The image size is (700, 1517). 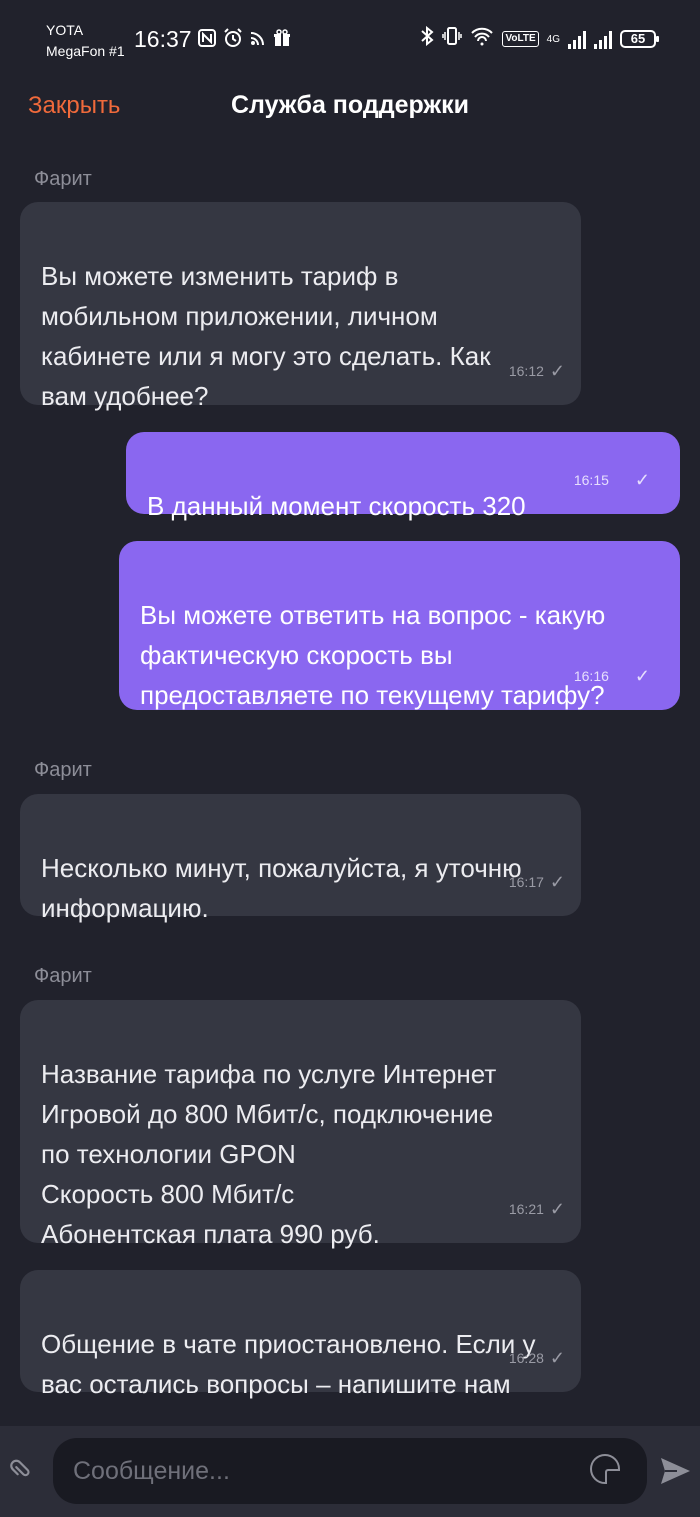 I want to click on message-meta: 16:28 ✓, so click(x=537, y=1358).